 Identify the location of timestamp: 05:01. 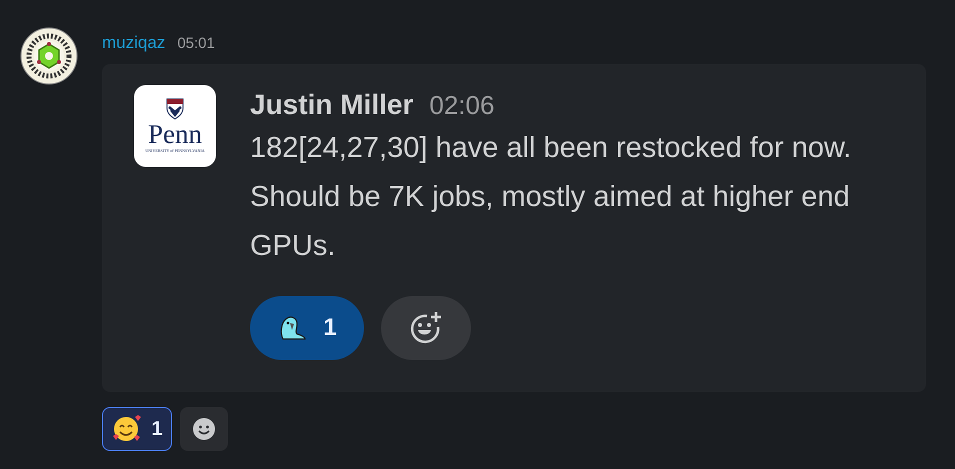
(196, 44).